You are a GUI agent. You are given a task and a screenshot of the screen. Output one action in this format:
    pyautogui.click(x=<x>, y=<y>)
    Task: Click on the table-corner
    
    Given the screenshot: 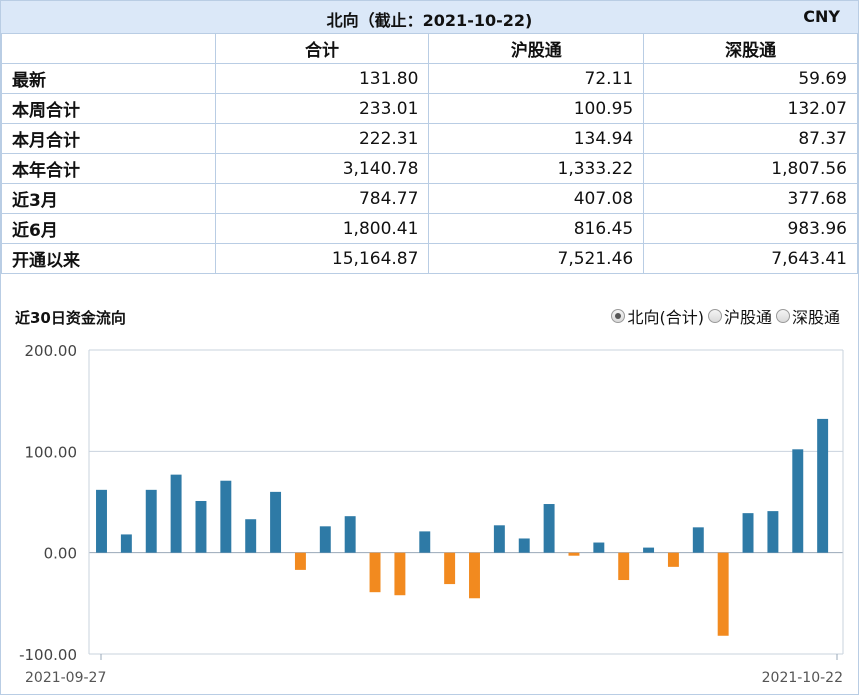 What is the action you would take?
    pyautogui.click(x=108, y=48)
    